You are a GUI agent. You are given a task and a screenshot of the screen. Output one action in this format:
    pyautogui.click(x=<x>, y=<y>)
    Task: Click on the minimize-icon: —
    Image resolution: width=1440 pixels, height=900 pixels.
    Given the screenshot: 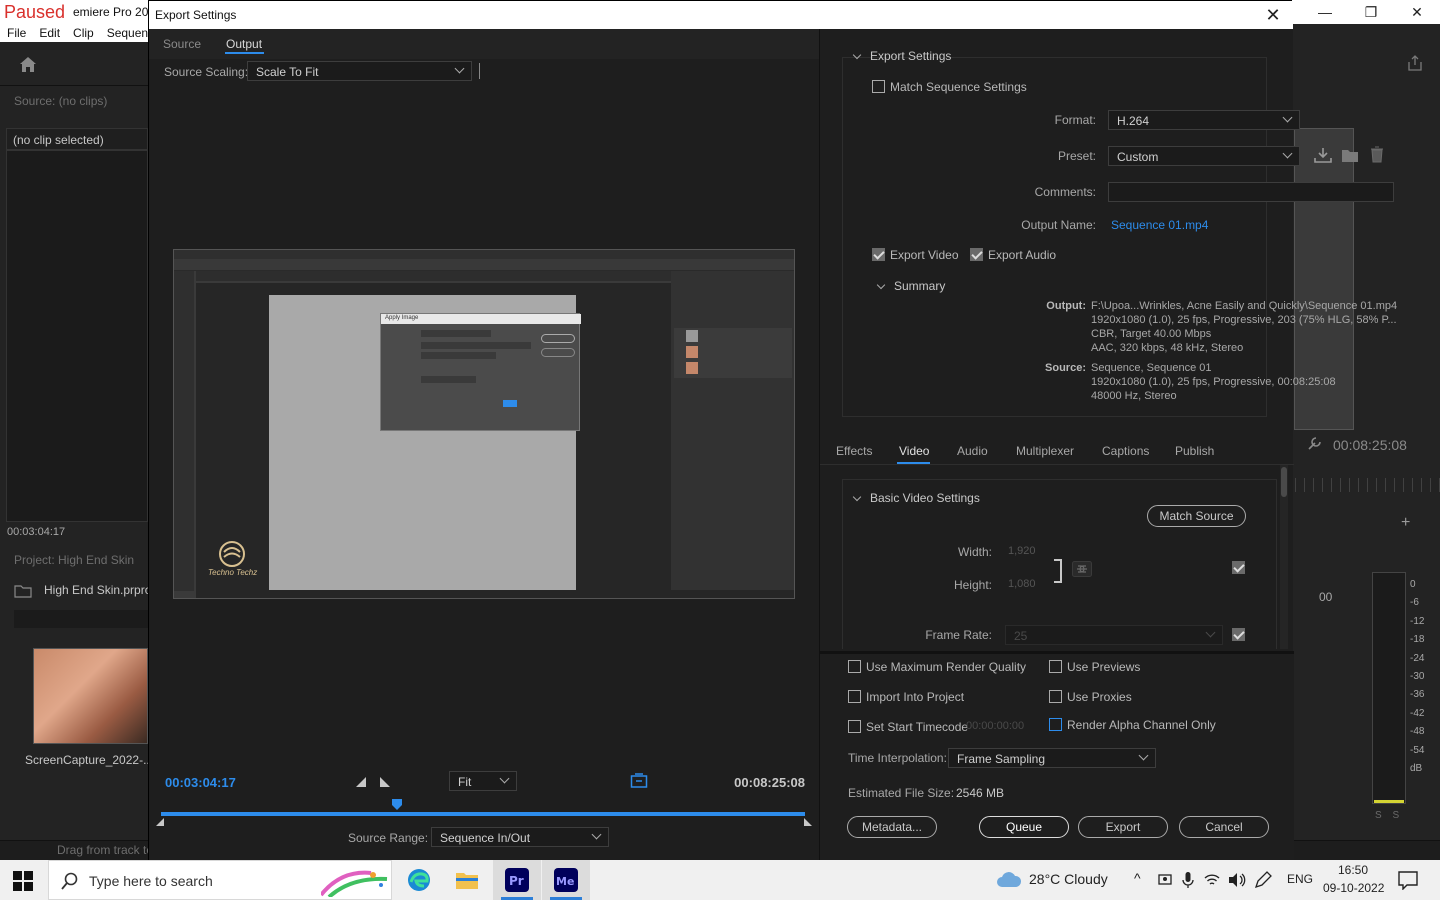 What is the action you would take?
    pyautogui.click(x=1325, y=12)
    